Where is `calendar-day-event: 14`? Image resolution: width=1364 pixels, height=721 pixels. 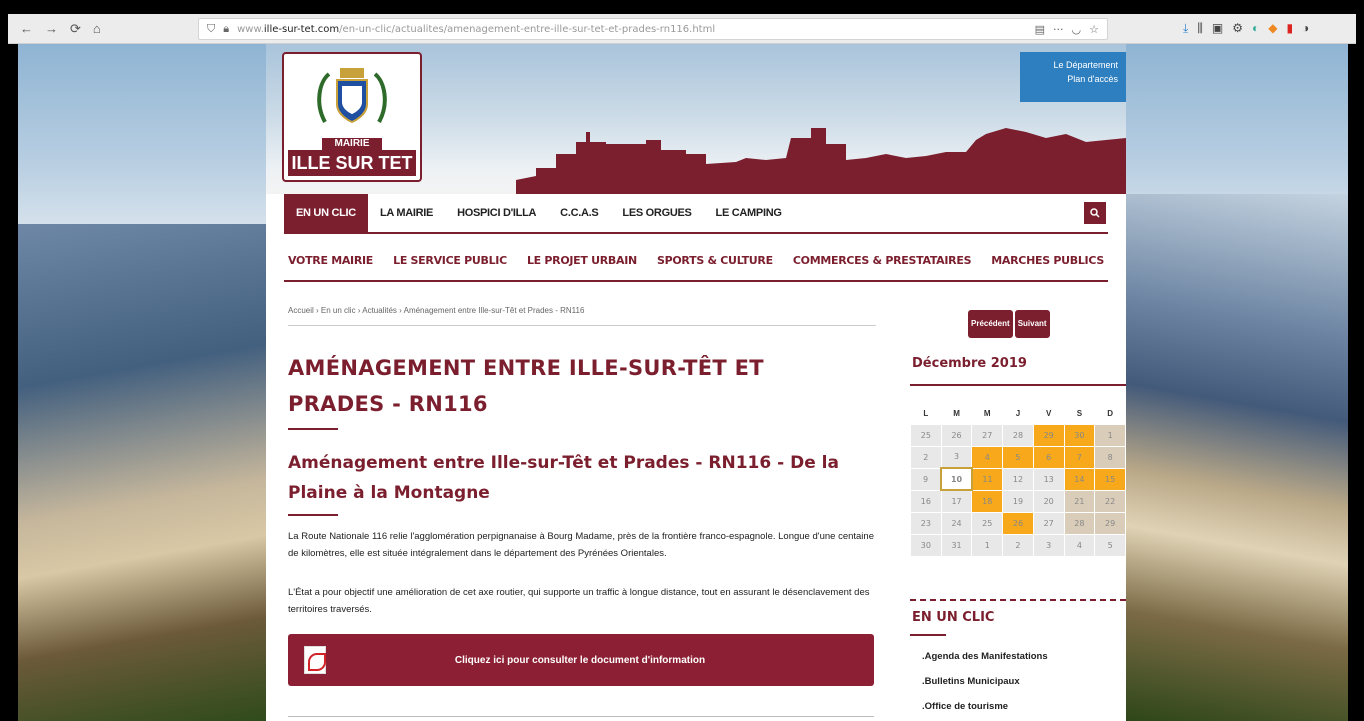 calendar-day-event: 14 is located at coordinates (1079, 479).